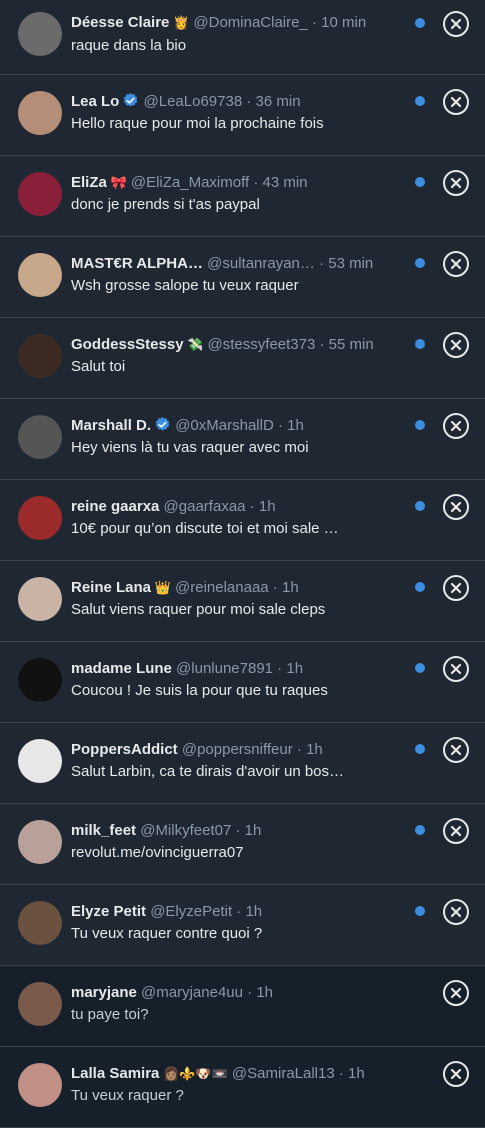 The height and width of the screenshot is (1128, 485). What do you see at coordinates (121, 668) in the screenshot?
I see `display-name: madame Lune` at bounding box center [121, 668].